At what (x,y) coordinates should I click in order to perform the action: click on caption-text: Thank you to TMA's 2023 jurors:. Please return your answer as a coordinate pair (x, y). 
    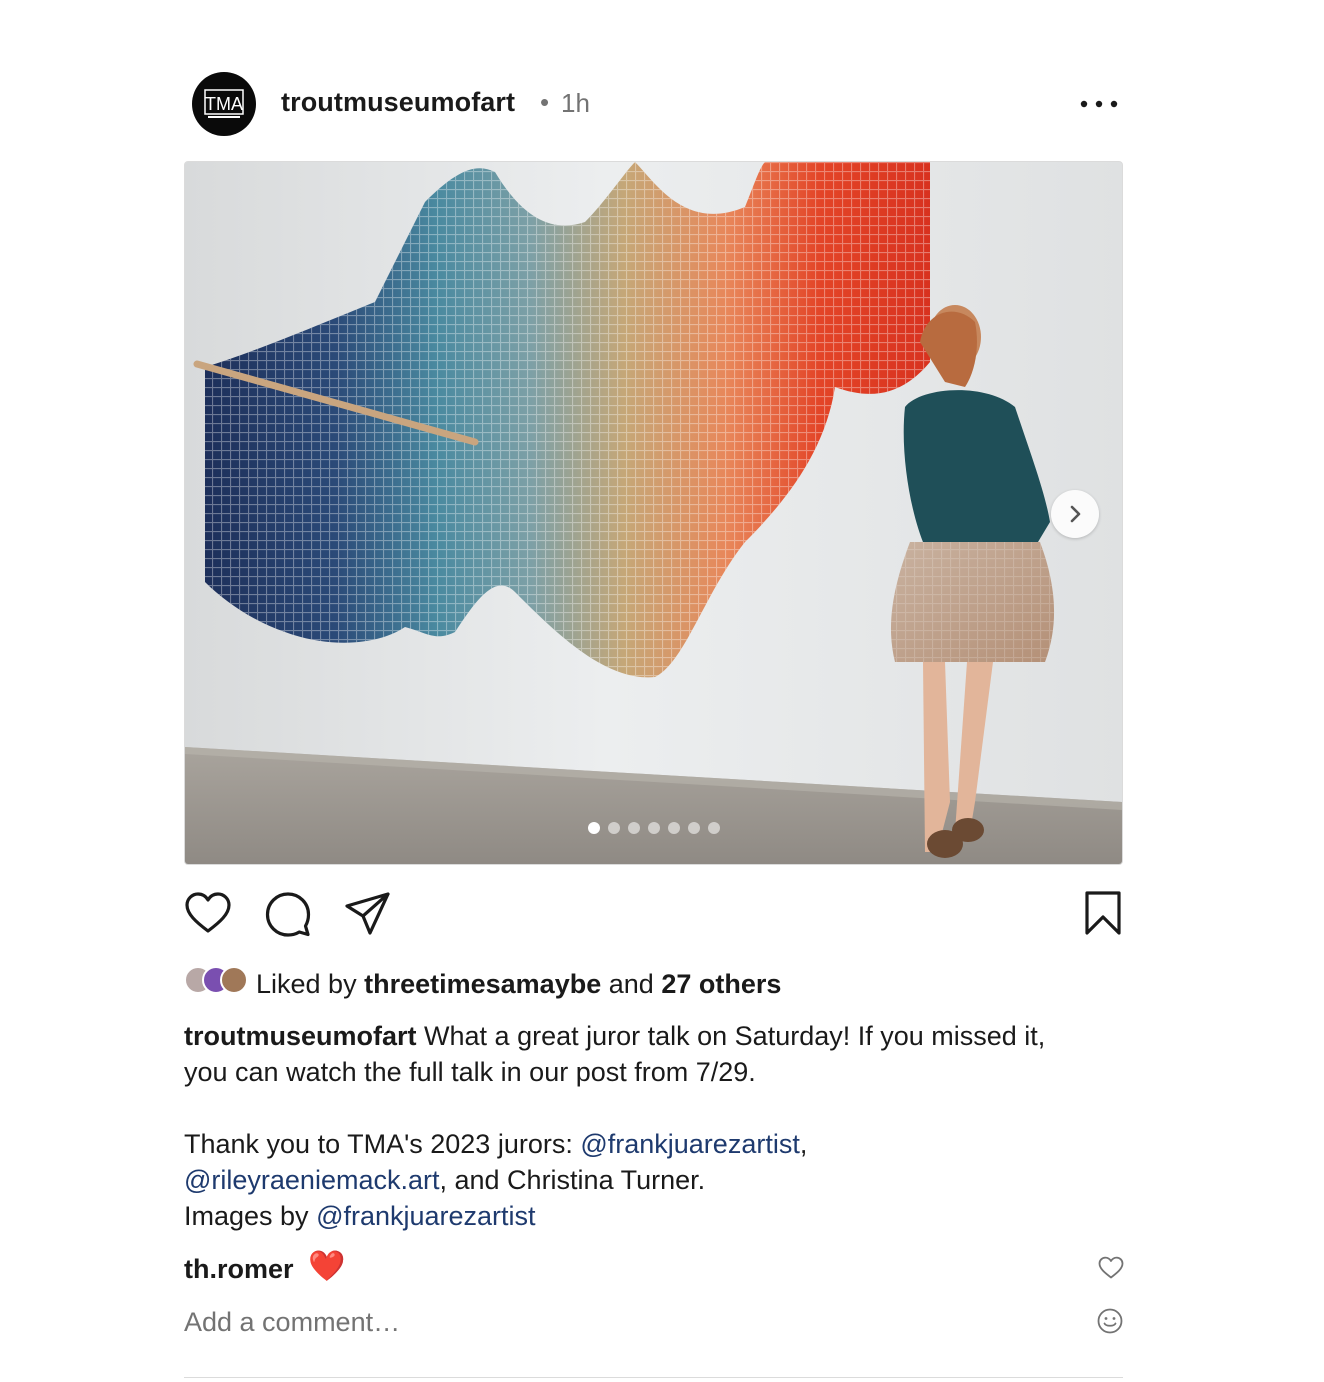
    Looking at the image, I should click on (382, 1144).